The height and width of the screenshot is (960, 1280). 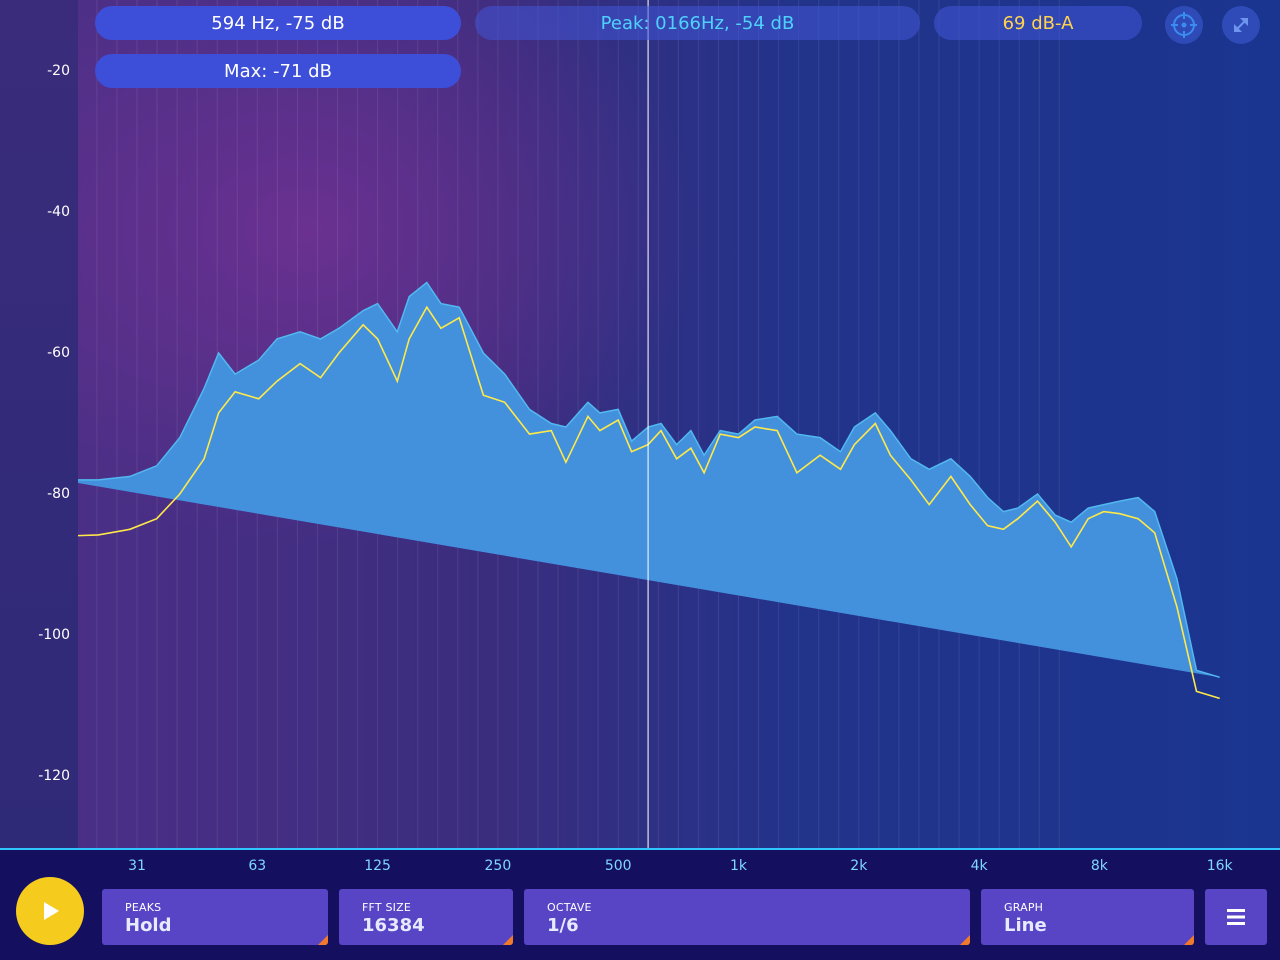 What do you see at coordinates (58, 353) in the screenshot?
I see `y-tick-label: -60` at bounding box center [58, 353].